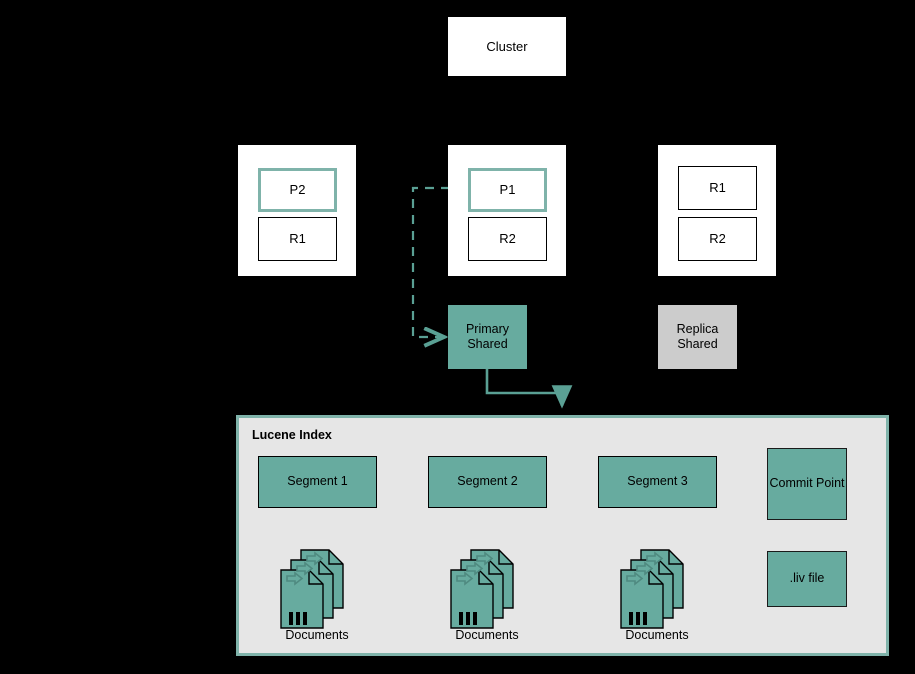  I want to click on segment-box-2: Segment 2, so click(487, 482).